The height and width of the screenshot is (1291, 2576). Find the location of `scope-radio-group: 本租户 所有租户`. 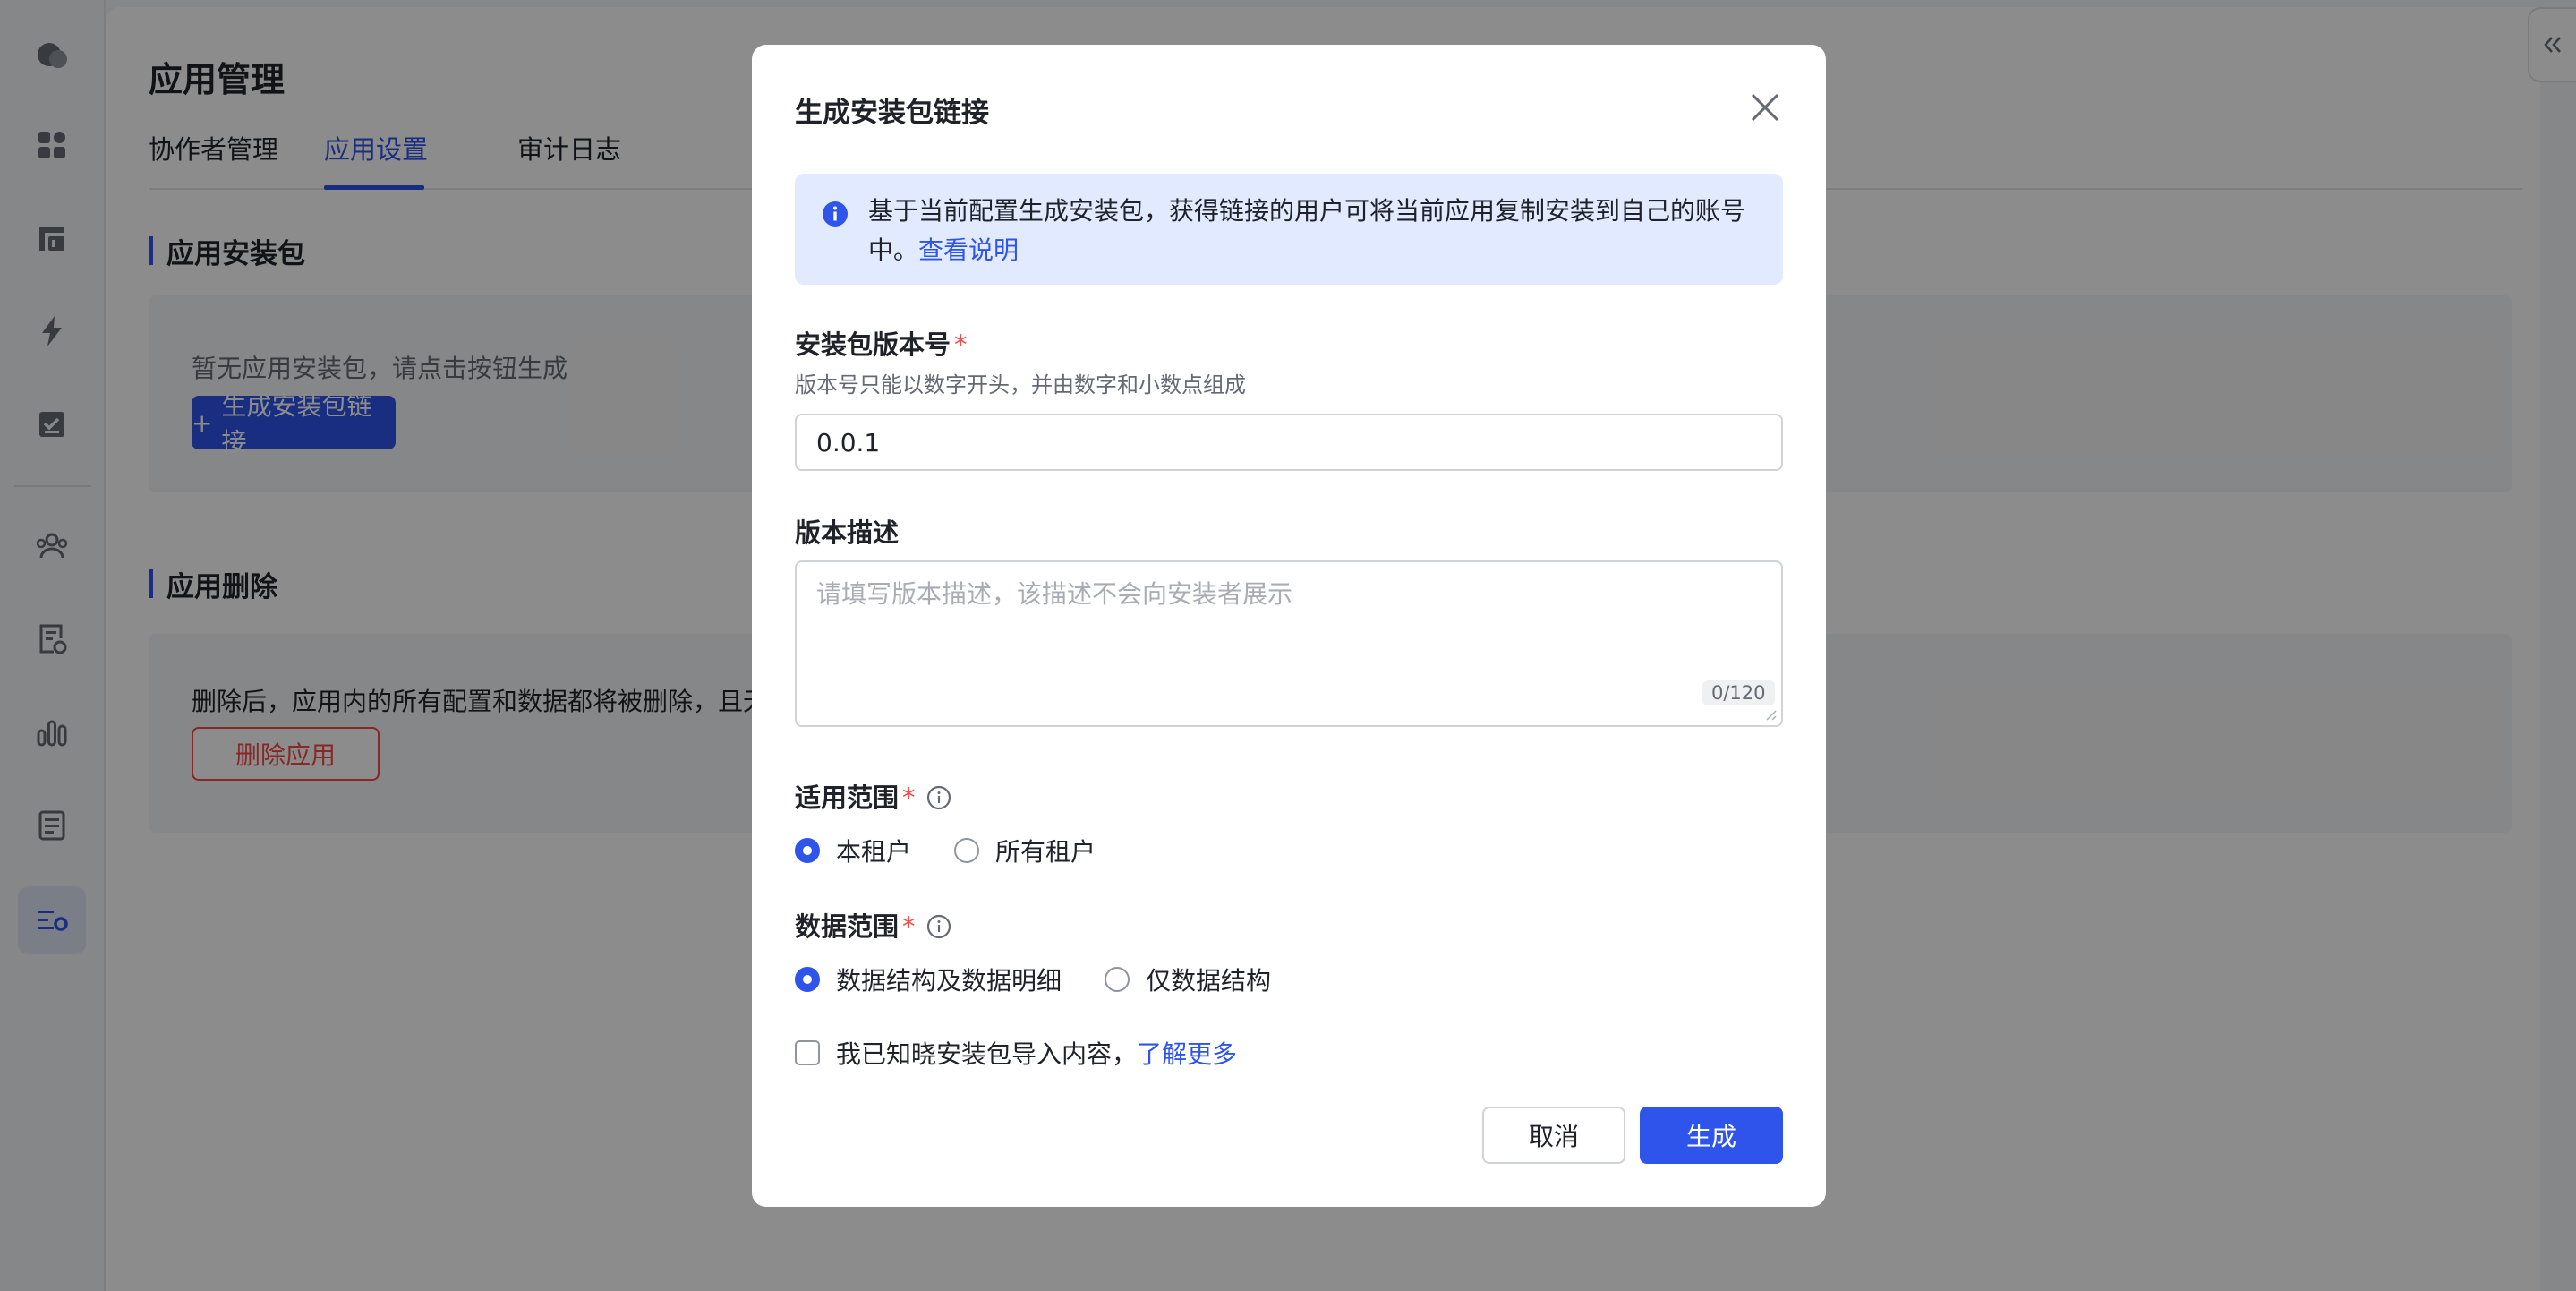

scope-radio-group: 本租户 所有租户 is located at coordinates (967, 851).